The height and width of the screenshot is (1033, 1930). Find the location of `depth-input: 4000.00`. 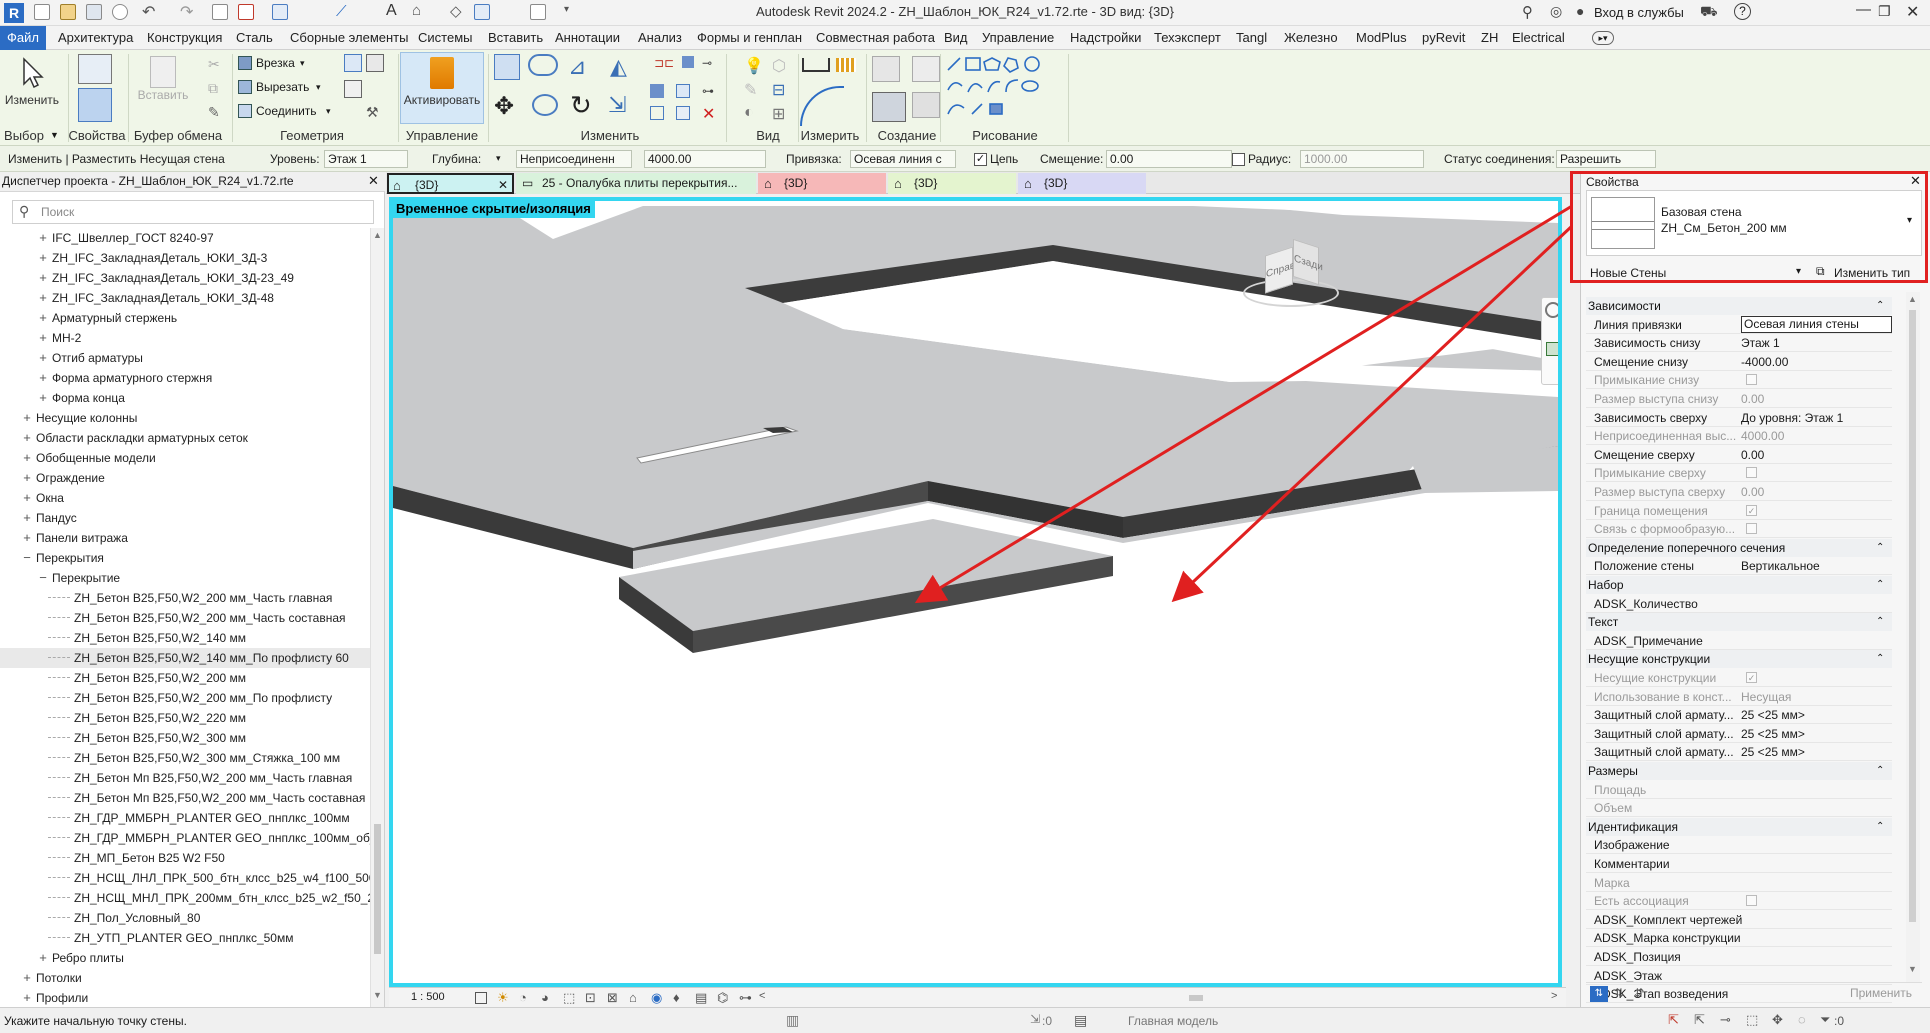

depth-input: 4000.00 is located at coordinates (705, 159).